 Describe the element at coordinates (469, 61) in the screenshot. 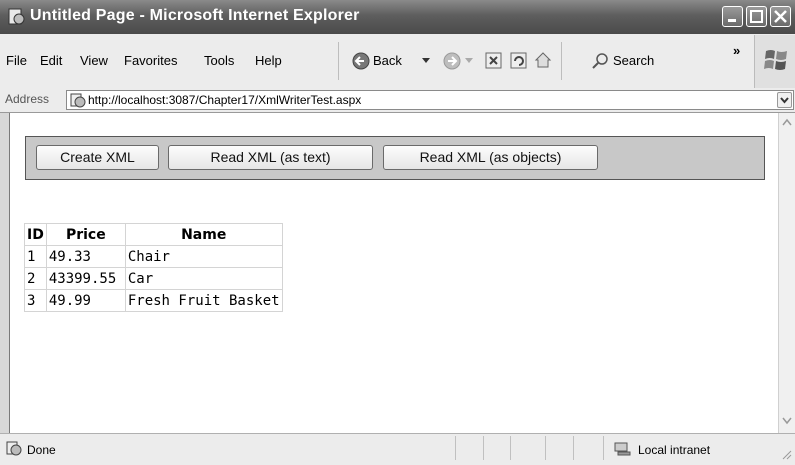

I see `forward-dropdown-icon` at that location.